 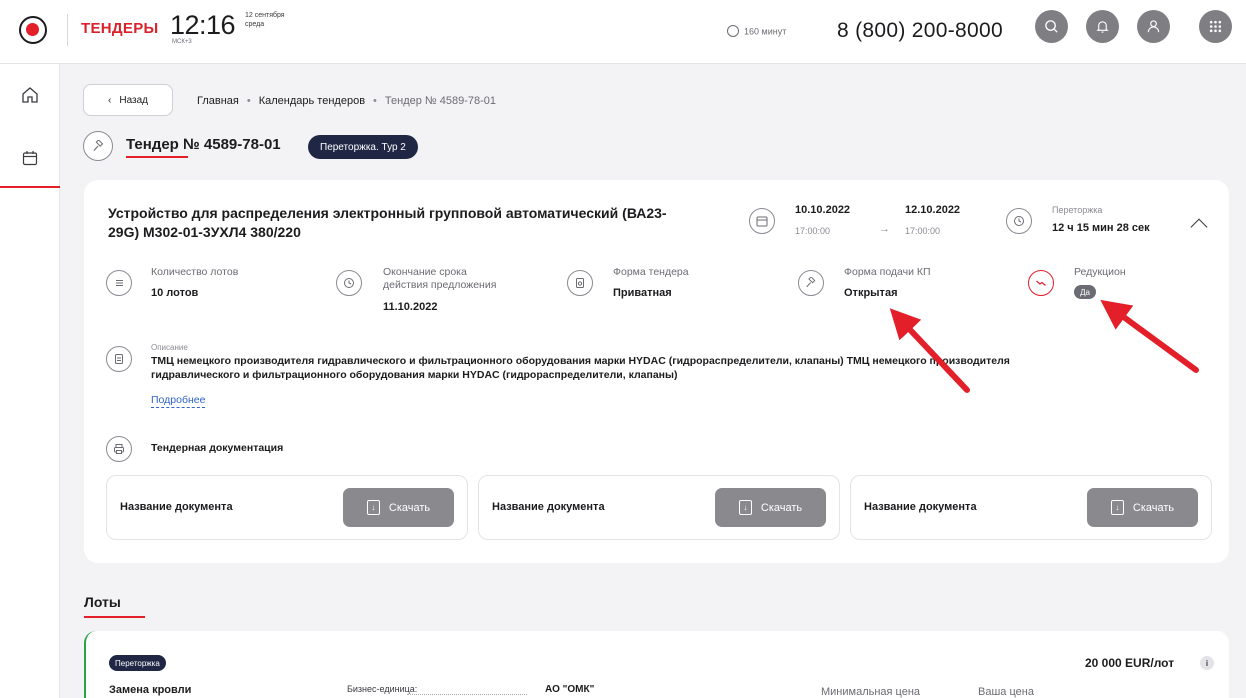 I want to click on home-icon, so click(x=30, y=95).